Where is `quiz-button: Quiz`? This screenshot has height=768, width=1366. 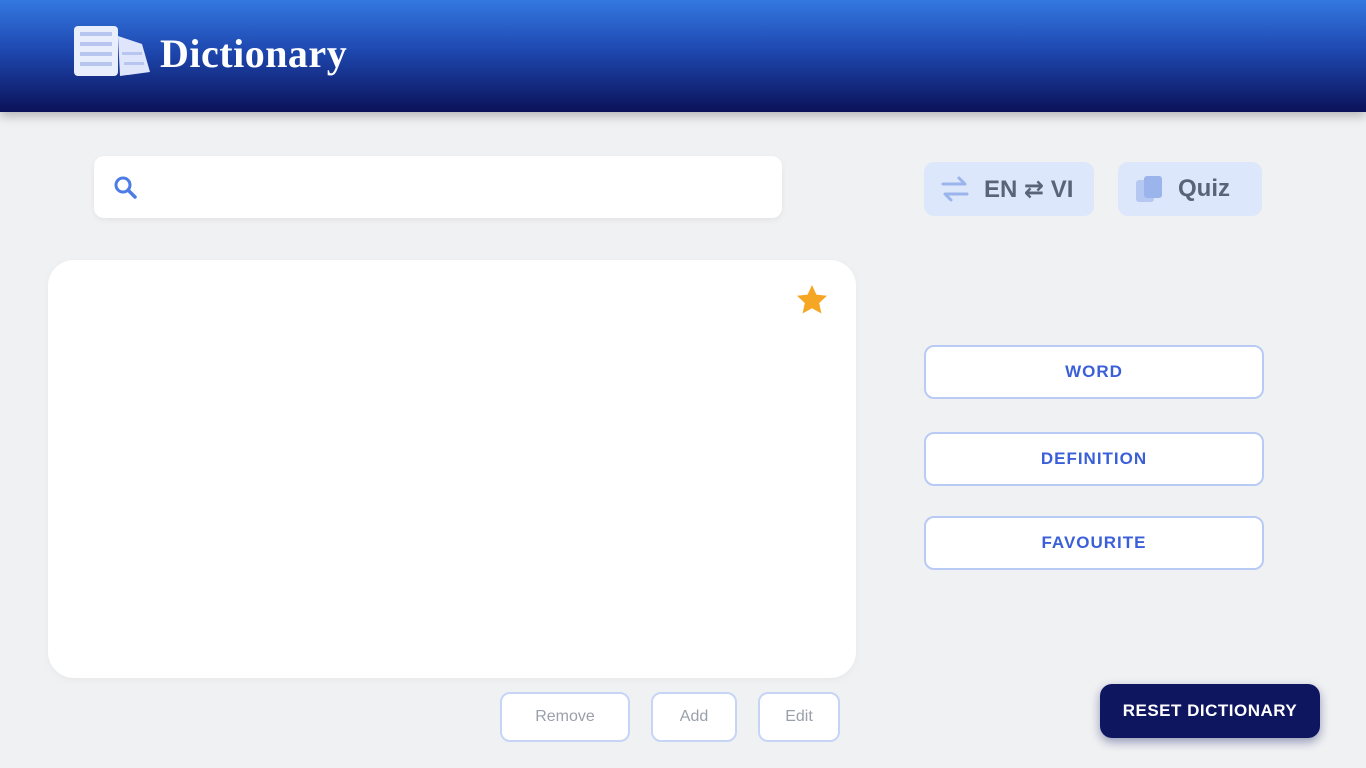
quiz-button: Quiz is located at coordinates (1190, 189).